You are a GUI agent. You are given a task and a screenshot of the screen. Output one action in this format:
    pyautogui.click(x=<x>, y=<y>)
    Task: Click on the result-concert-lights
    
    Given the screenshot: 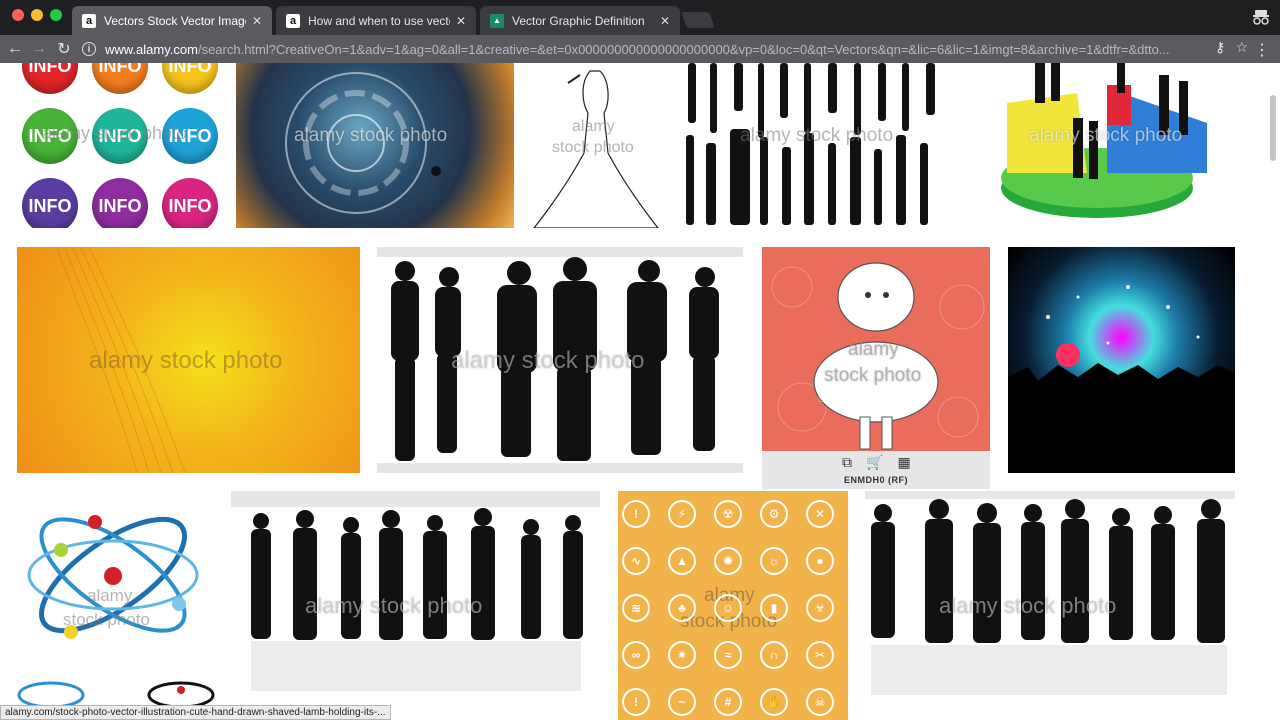 What is the action you would take?
    pyautogui.click(x=1121, y=360)
    